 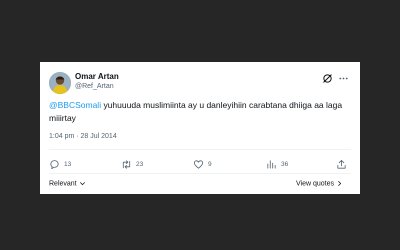 I want to click on like-icon, so click(x=198, y=164).